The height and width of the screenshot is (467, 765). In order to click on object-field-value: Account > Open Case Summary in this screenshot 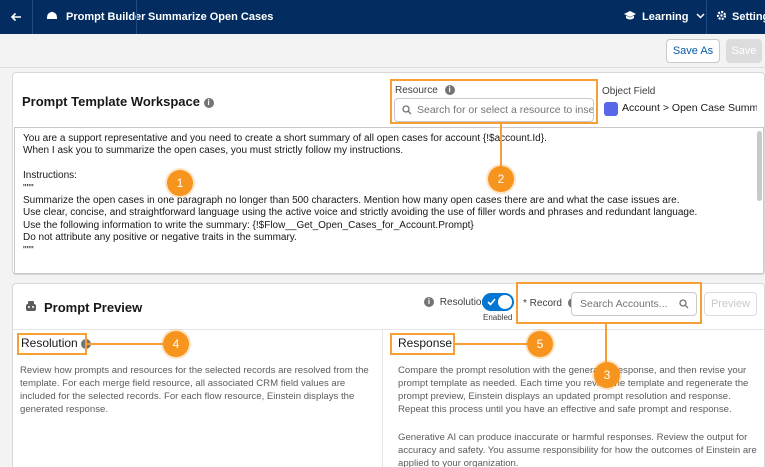, I will do `click(679, 109)`.